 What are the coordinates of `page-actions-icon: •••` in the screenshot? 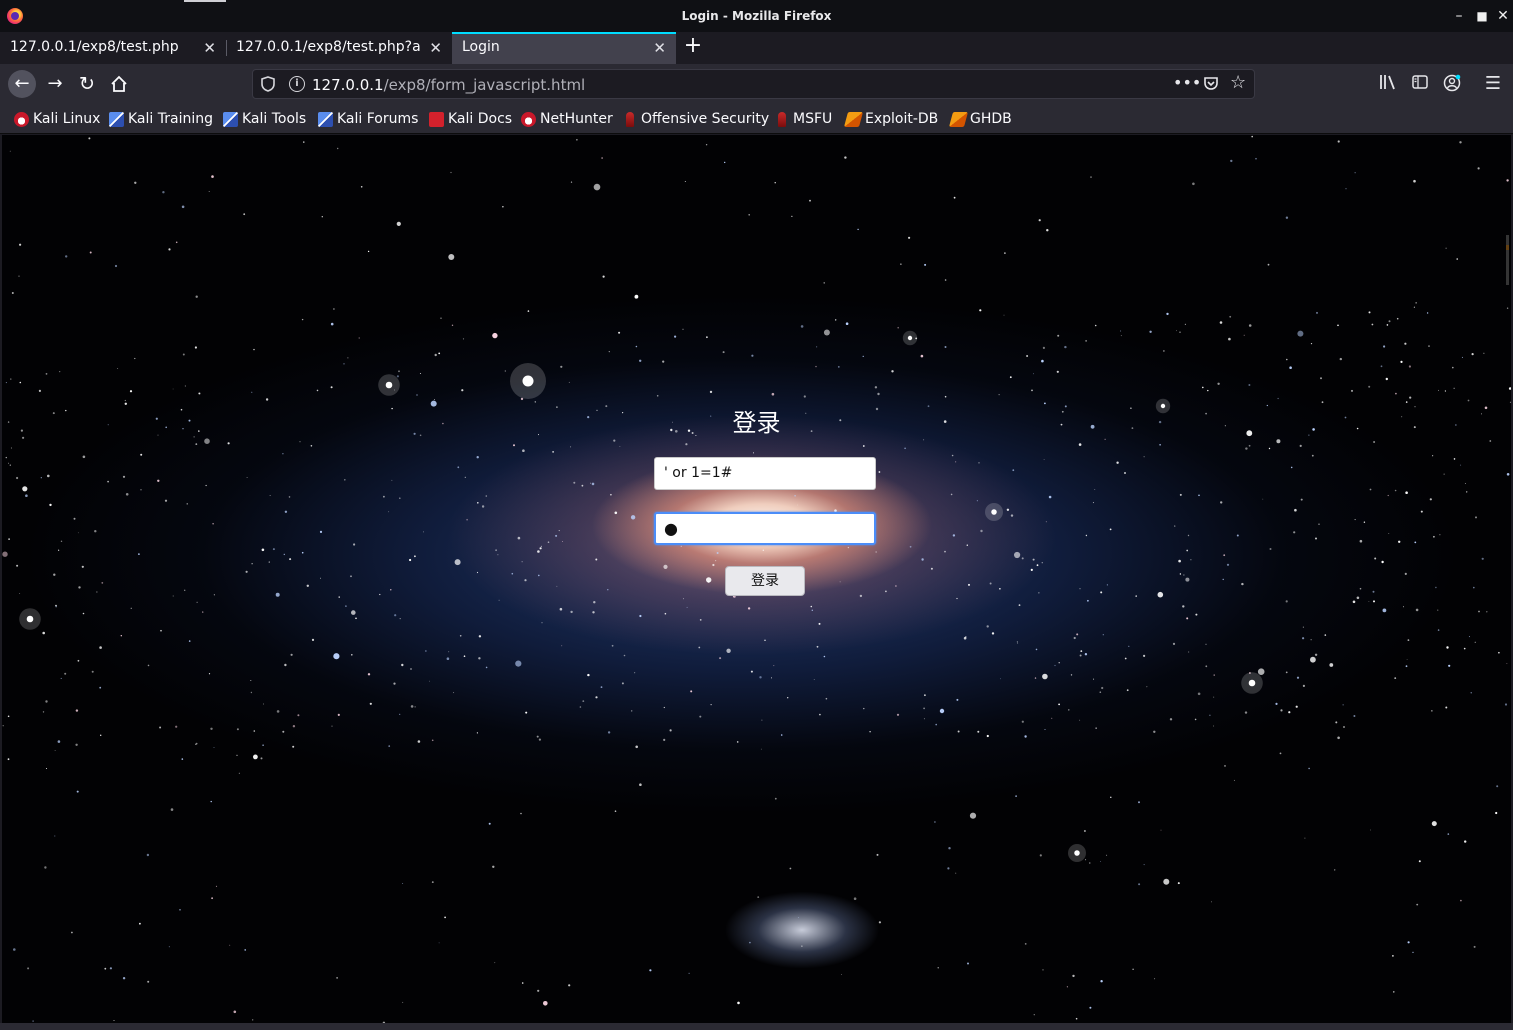 It's located at (1187, 82).